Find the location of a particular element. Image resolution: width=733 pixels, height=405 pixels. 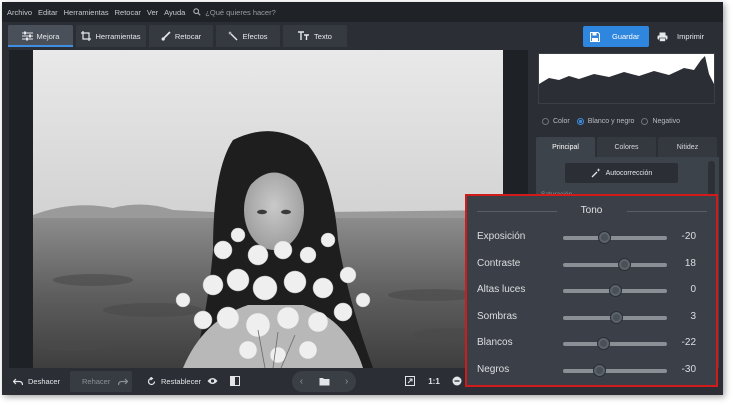

sliders-icon is located at coordinates (27, 36).